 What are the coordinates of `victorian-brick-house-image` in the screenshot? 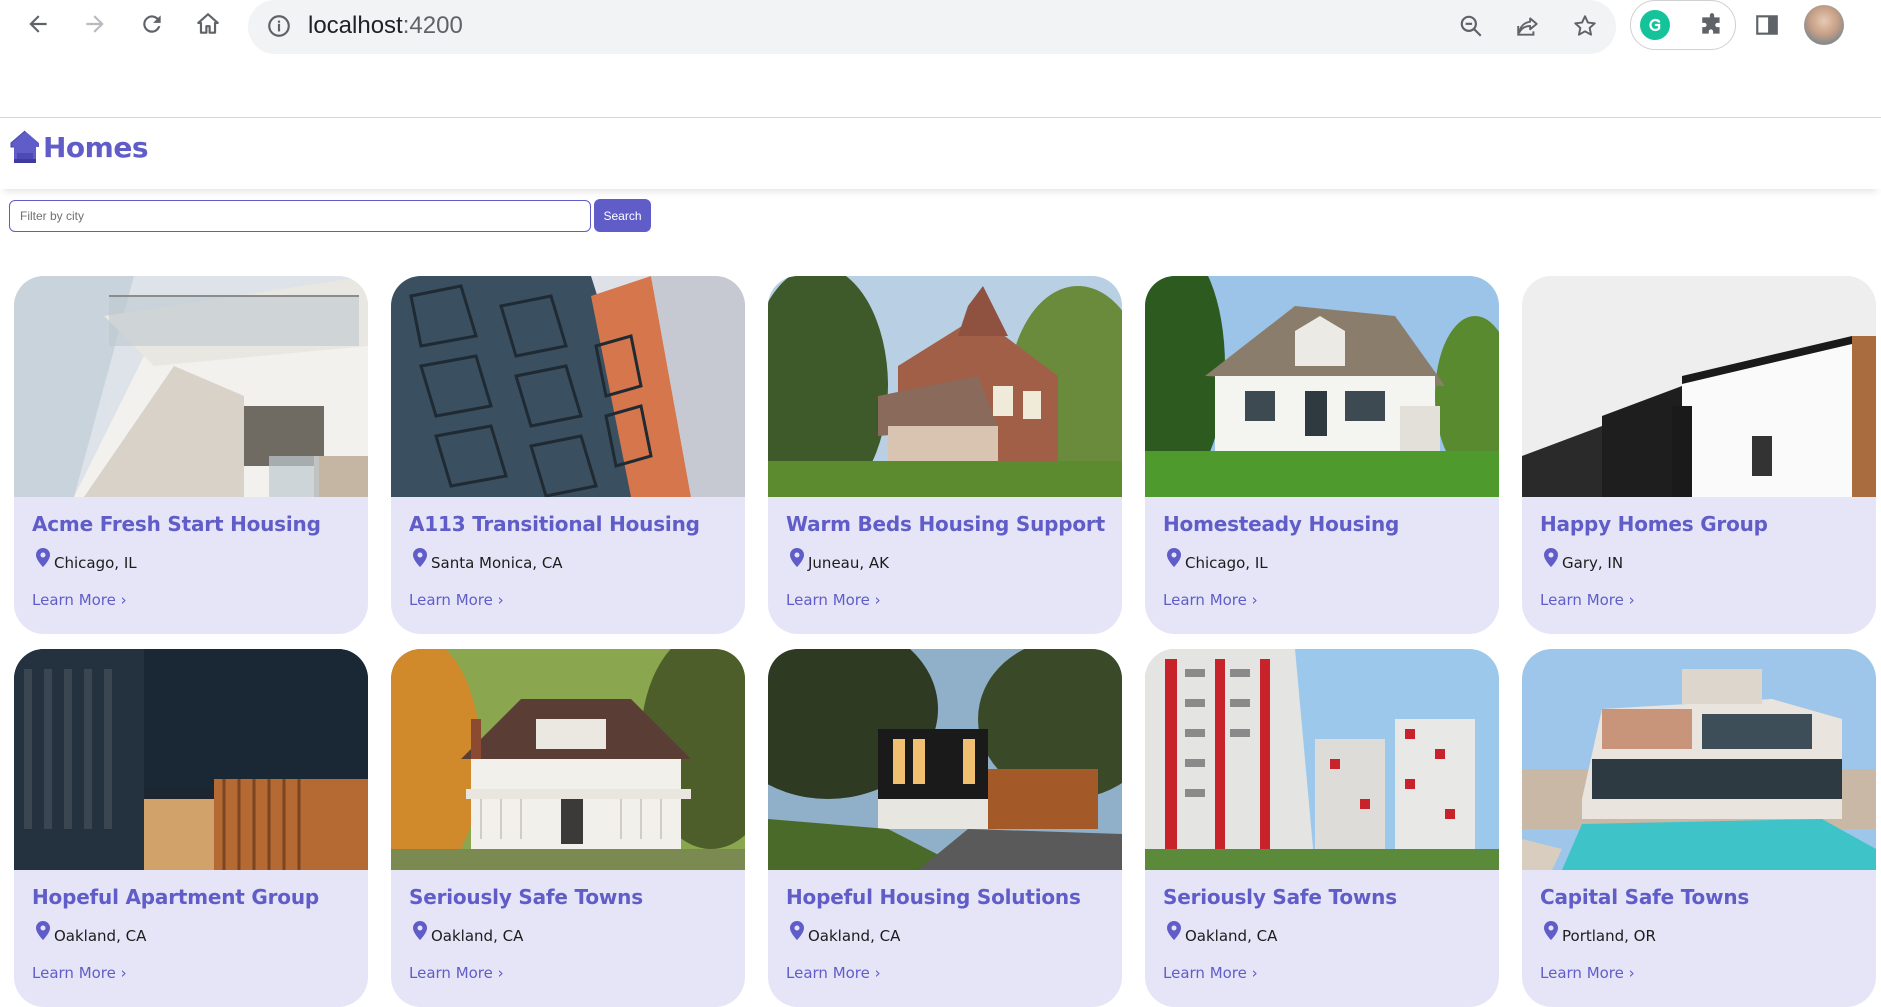 It's located at (945, 386).